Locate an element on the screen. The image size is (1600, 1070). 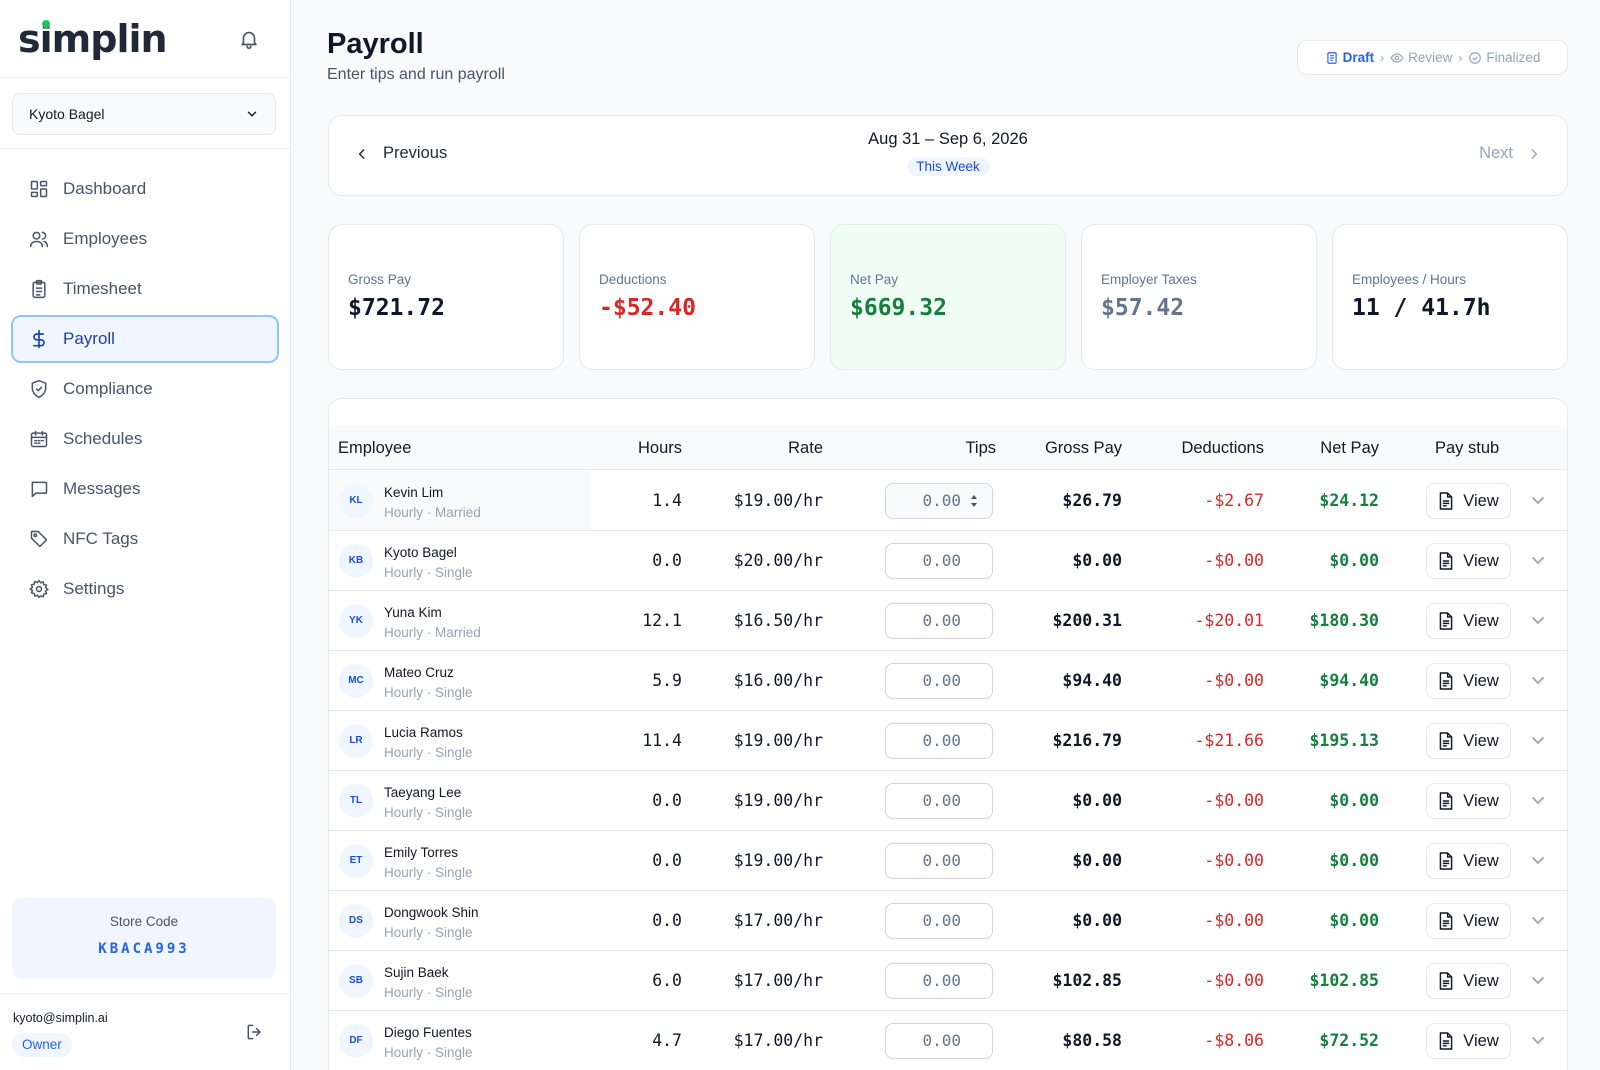
sidebar-item-schedules: Schedules is located at coordinates (145, 439).